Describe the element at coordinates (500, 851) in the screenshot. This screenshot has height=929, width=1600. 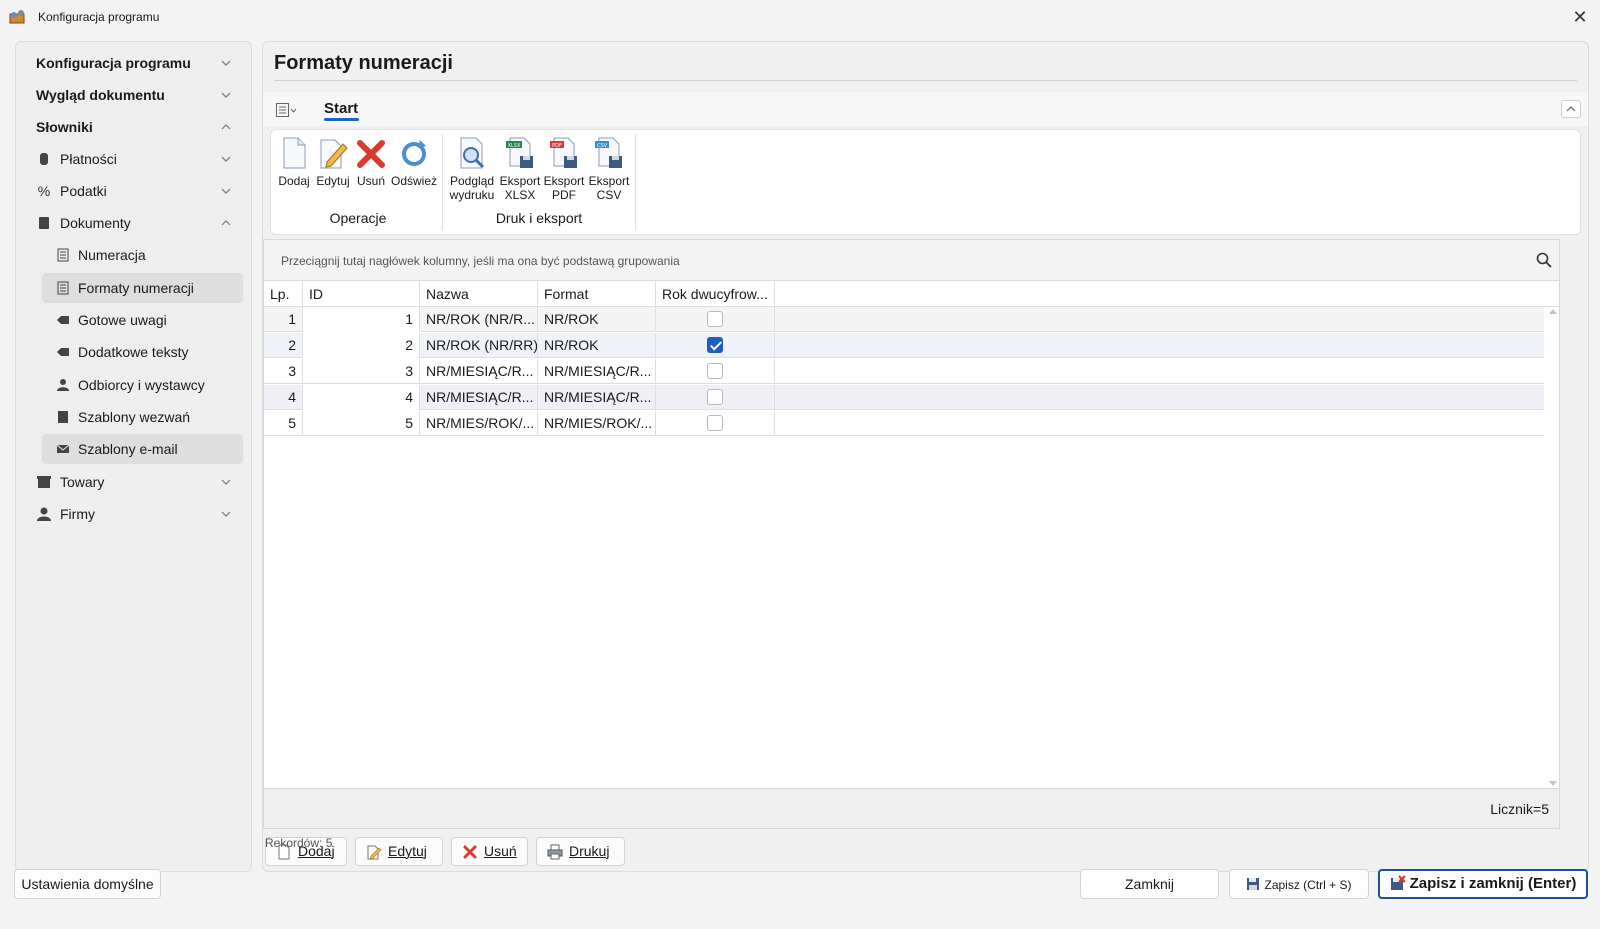
I see `delete-button-label: Usuń` at that location.